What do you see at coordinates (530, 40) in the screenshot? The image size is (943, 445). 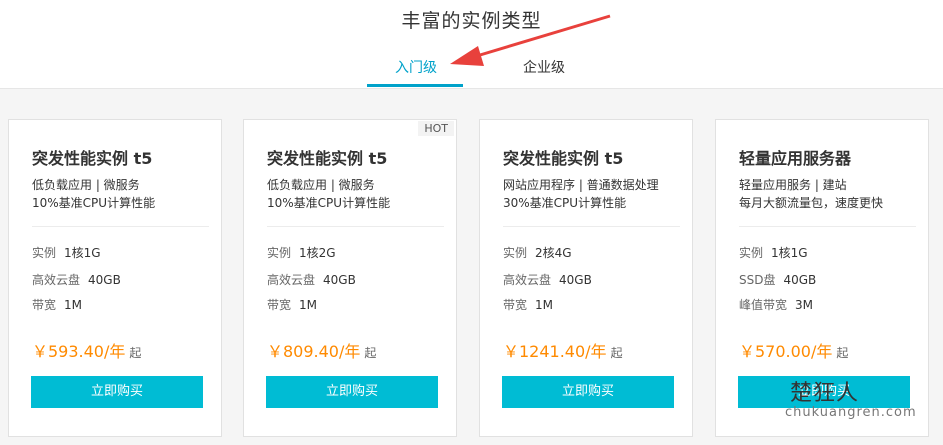 I see `annotation-arrow-icon` at bounding box center [530, 40].